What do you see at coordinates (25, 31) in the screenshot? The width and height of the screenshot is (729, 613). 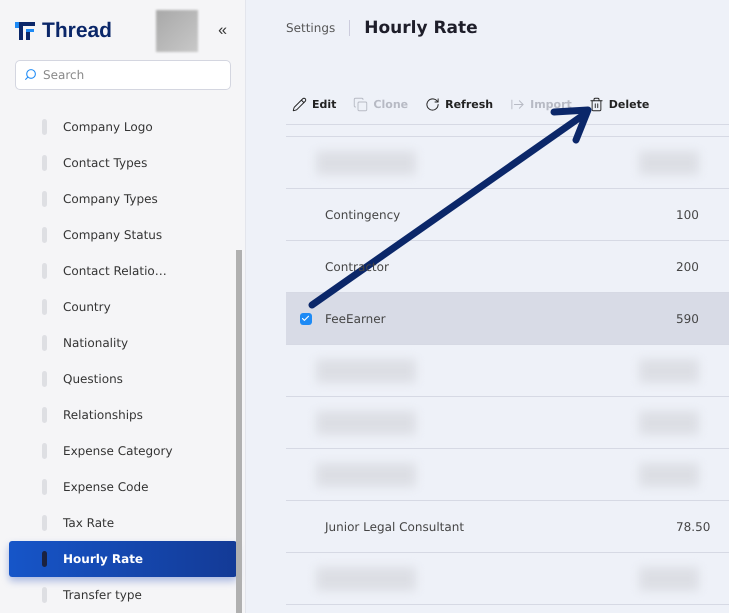 I see `logo-icon` at bounding box center [25, 31].